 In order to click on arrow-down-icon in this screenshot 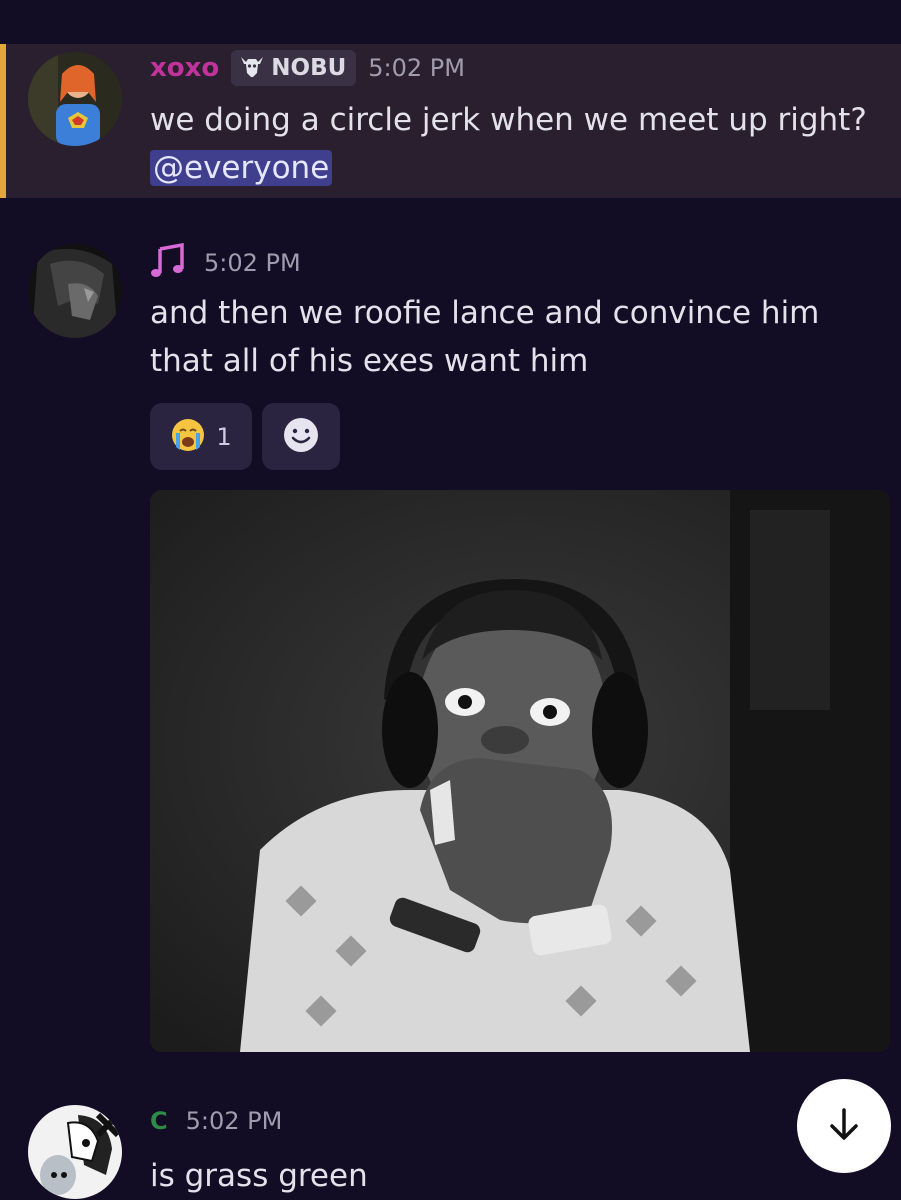, I will do `click(844, 1126)`.